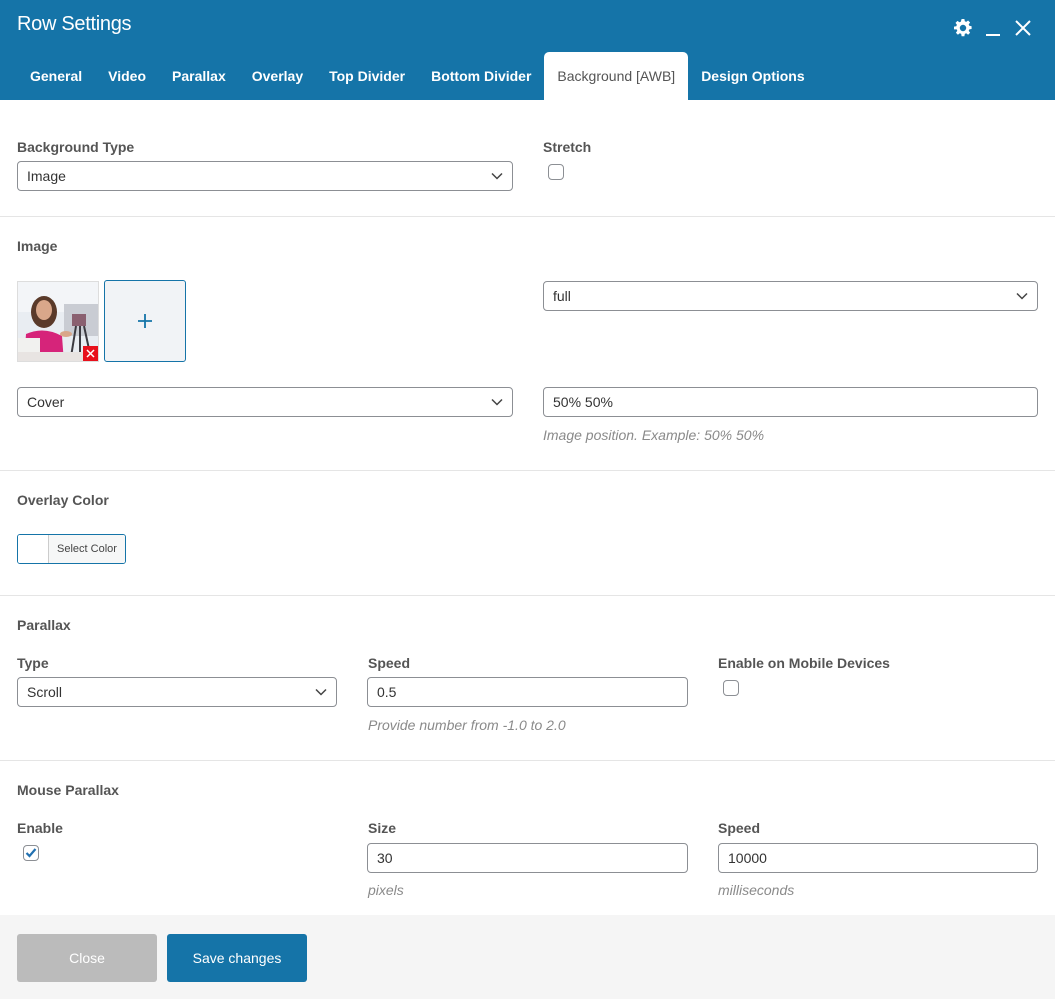 This screenshot has width=1055, height=999. Describe the element at coordinates (76, 147) in the screenshot. I see `background-type-label: Background Type` at that location.